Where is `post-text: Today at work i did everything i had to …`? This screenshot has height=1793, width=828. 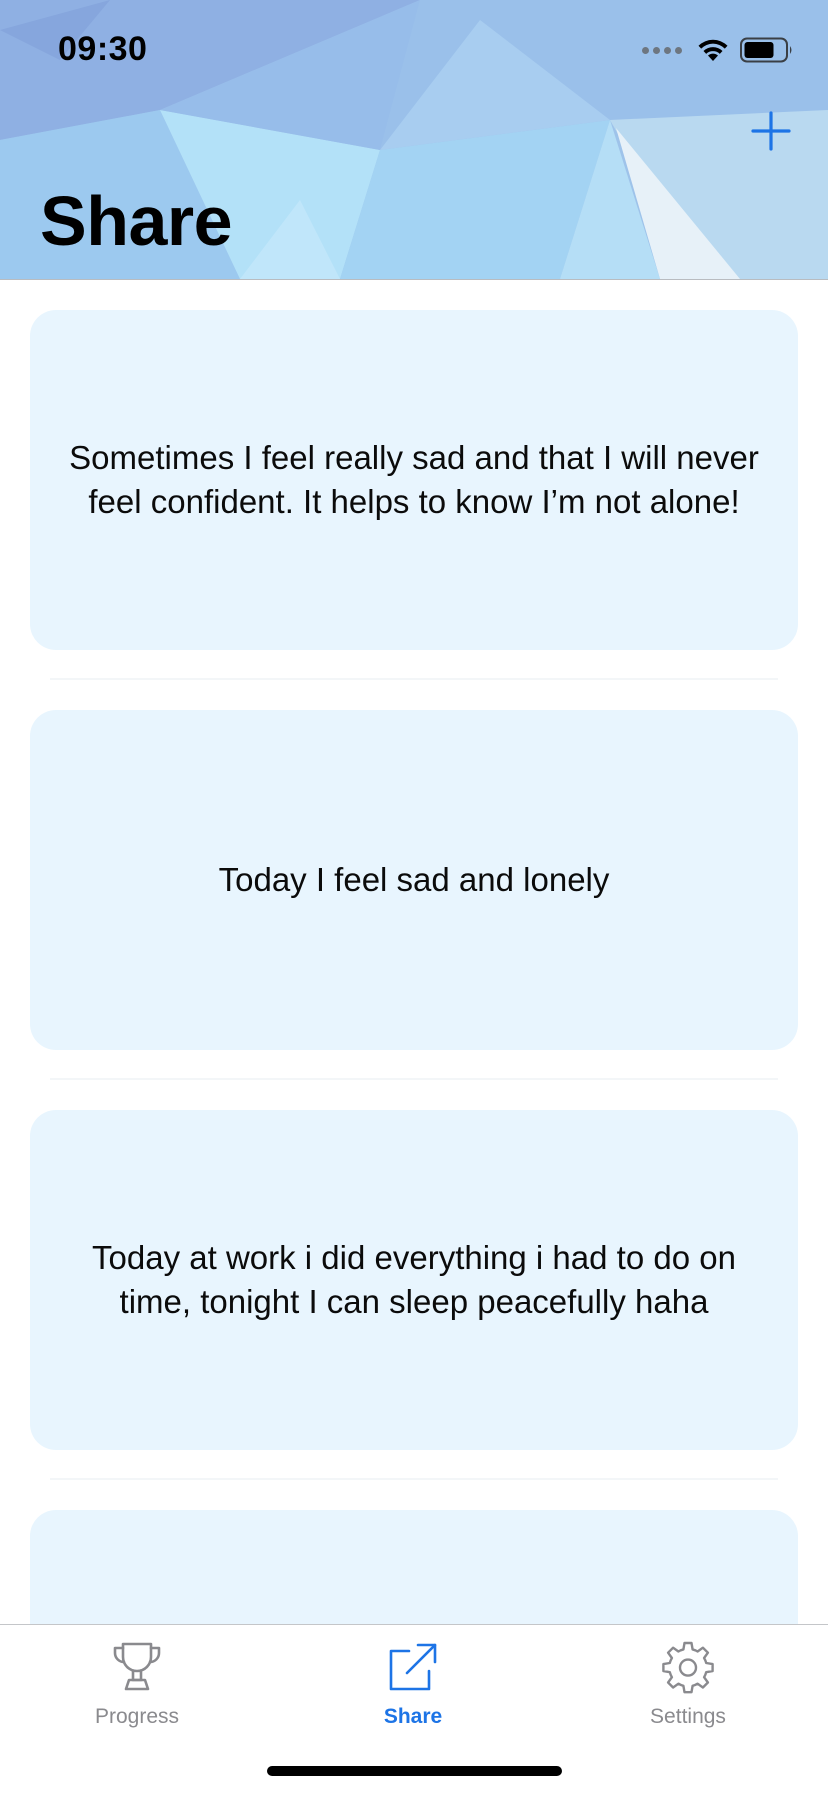 post-text: Today at work i did everything i had to … is located at coordinates (414, 1279).